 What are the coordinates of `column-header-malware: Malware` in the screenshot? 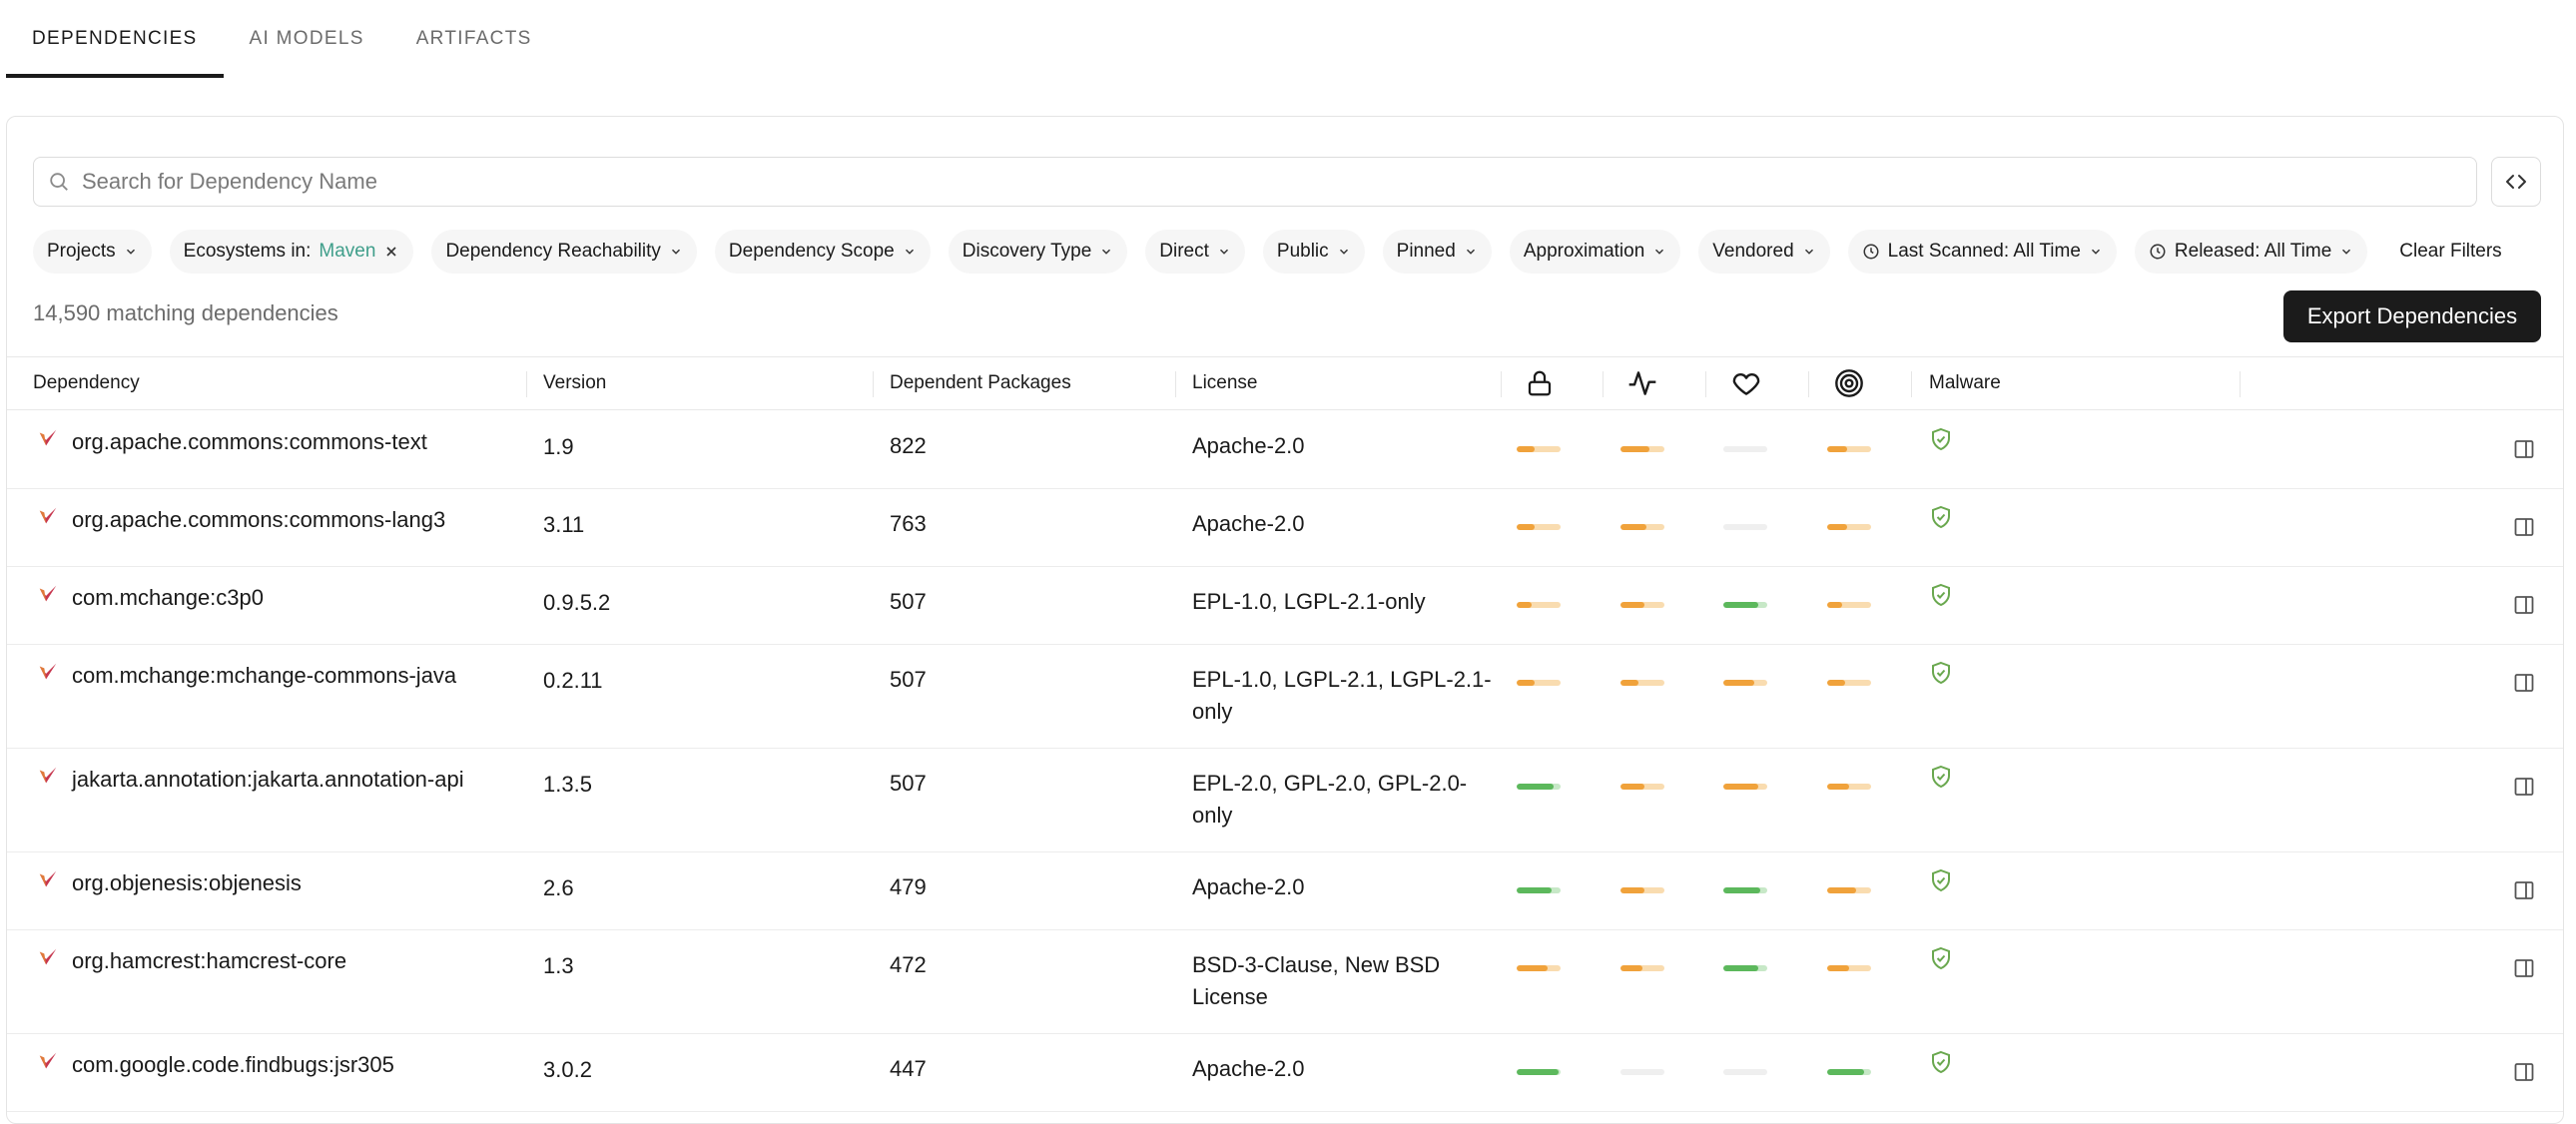 It's located at (1965, 383).